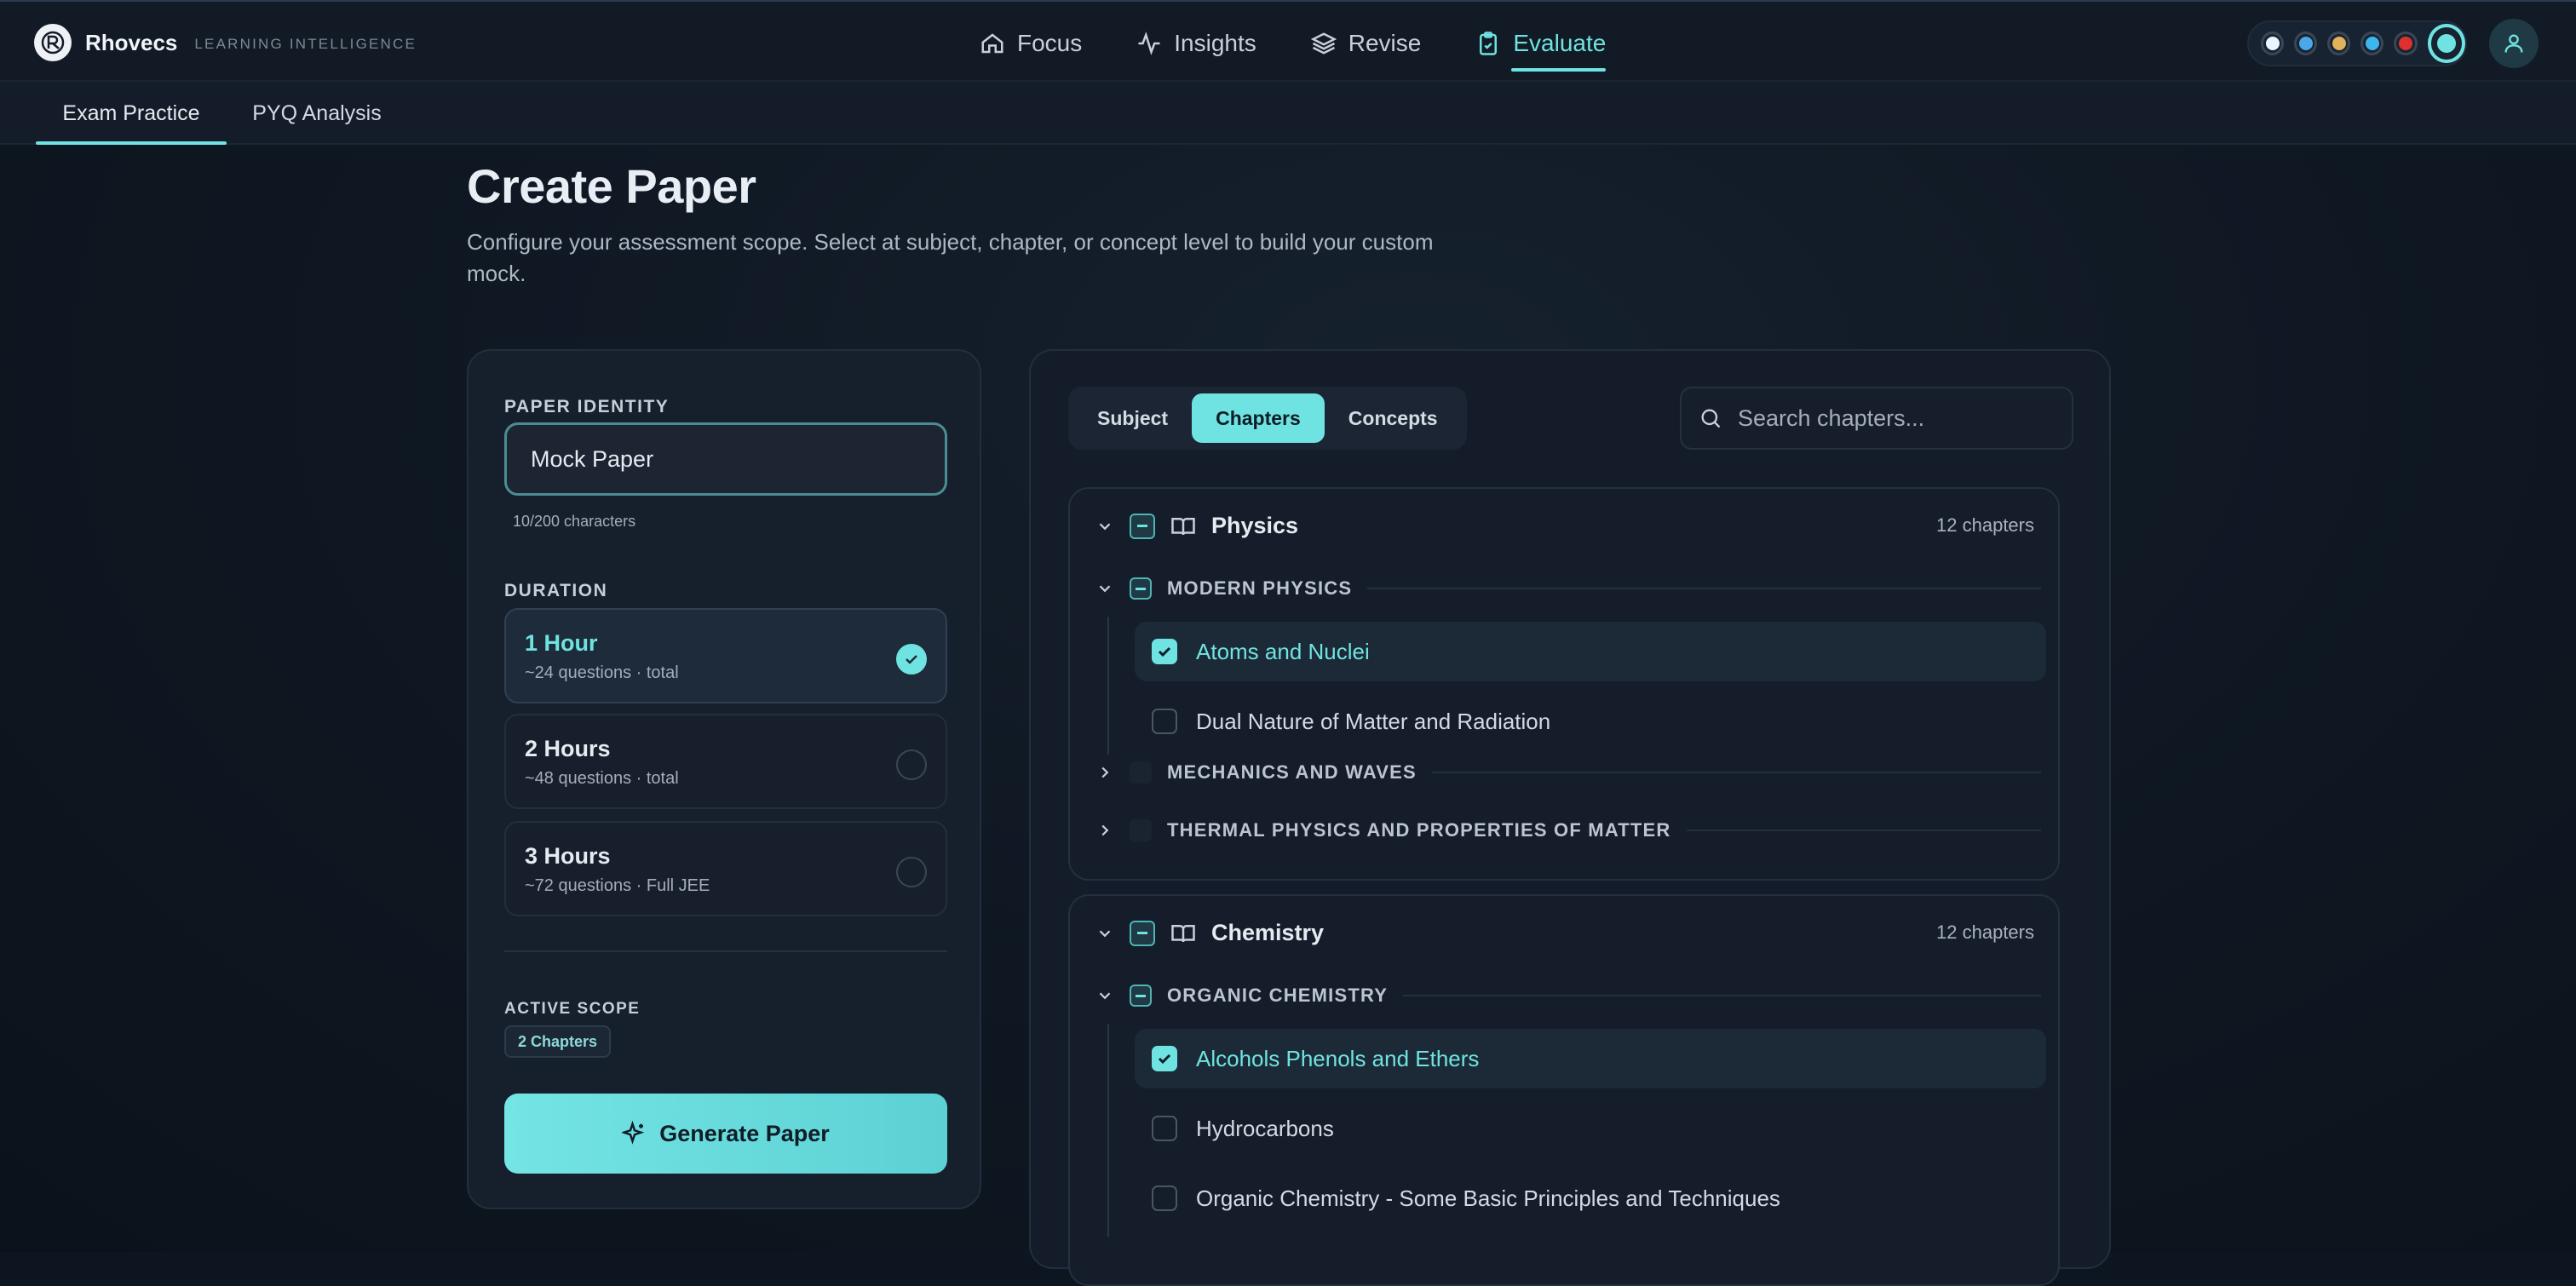 This screenshot has height=1286, width=2576. I want to click on group-modern-physics: MODERN PHYSICS, so click(1568, 588).